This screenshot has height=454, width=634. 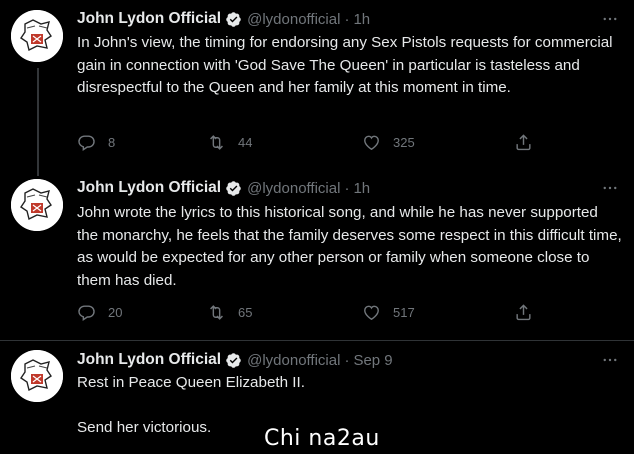 What do you see at coordinates (312, 142) in the screenshot?
I see `tweet-actions: 8 44 325` at bounding box center [312, 142].